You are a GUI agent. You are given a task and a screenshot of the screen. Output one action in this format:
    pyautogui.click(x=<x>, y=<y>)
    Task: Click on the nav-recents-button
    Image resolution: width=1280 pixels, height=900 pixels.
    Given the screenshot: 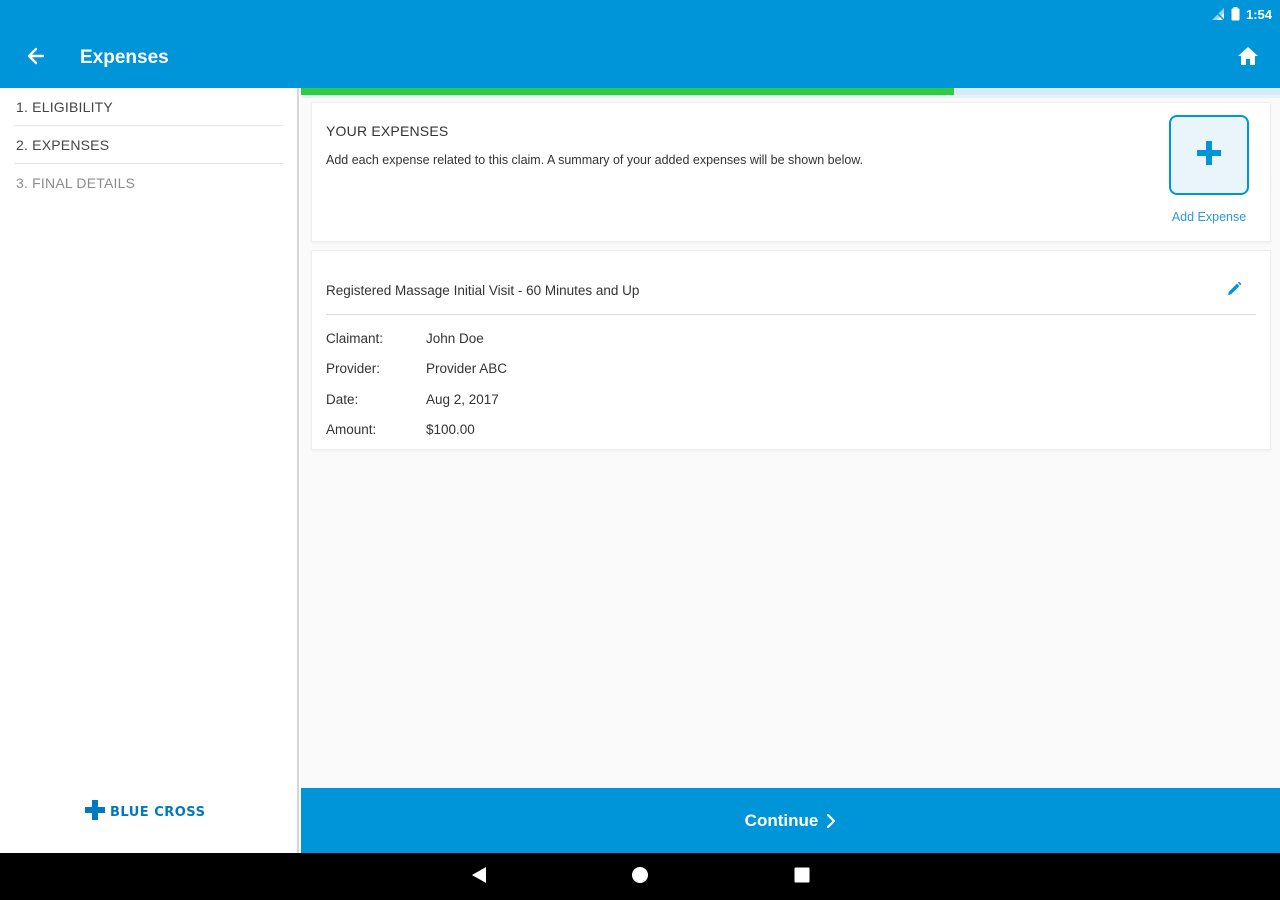 What is the action you would take?
    pyautogui.click(x=802, y=877)
    